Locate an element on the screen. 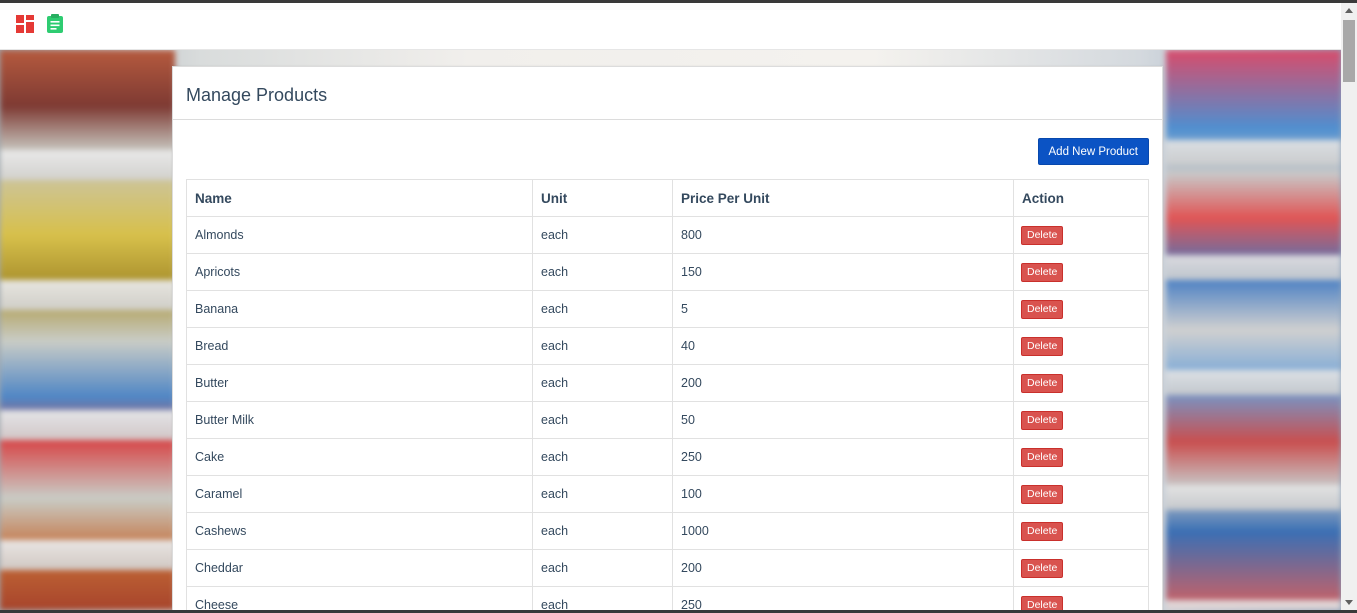 Image resolution: width=1357 pixels, height=613 pixels. scroll-down-arrow-icon is located at coordinates (1349, 602).